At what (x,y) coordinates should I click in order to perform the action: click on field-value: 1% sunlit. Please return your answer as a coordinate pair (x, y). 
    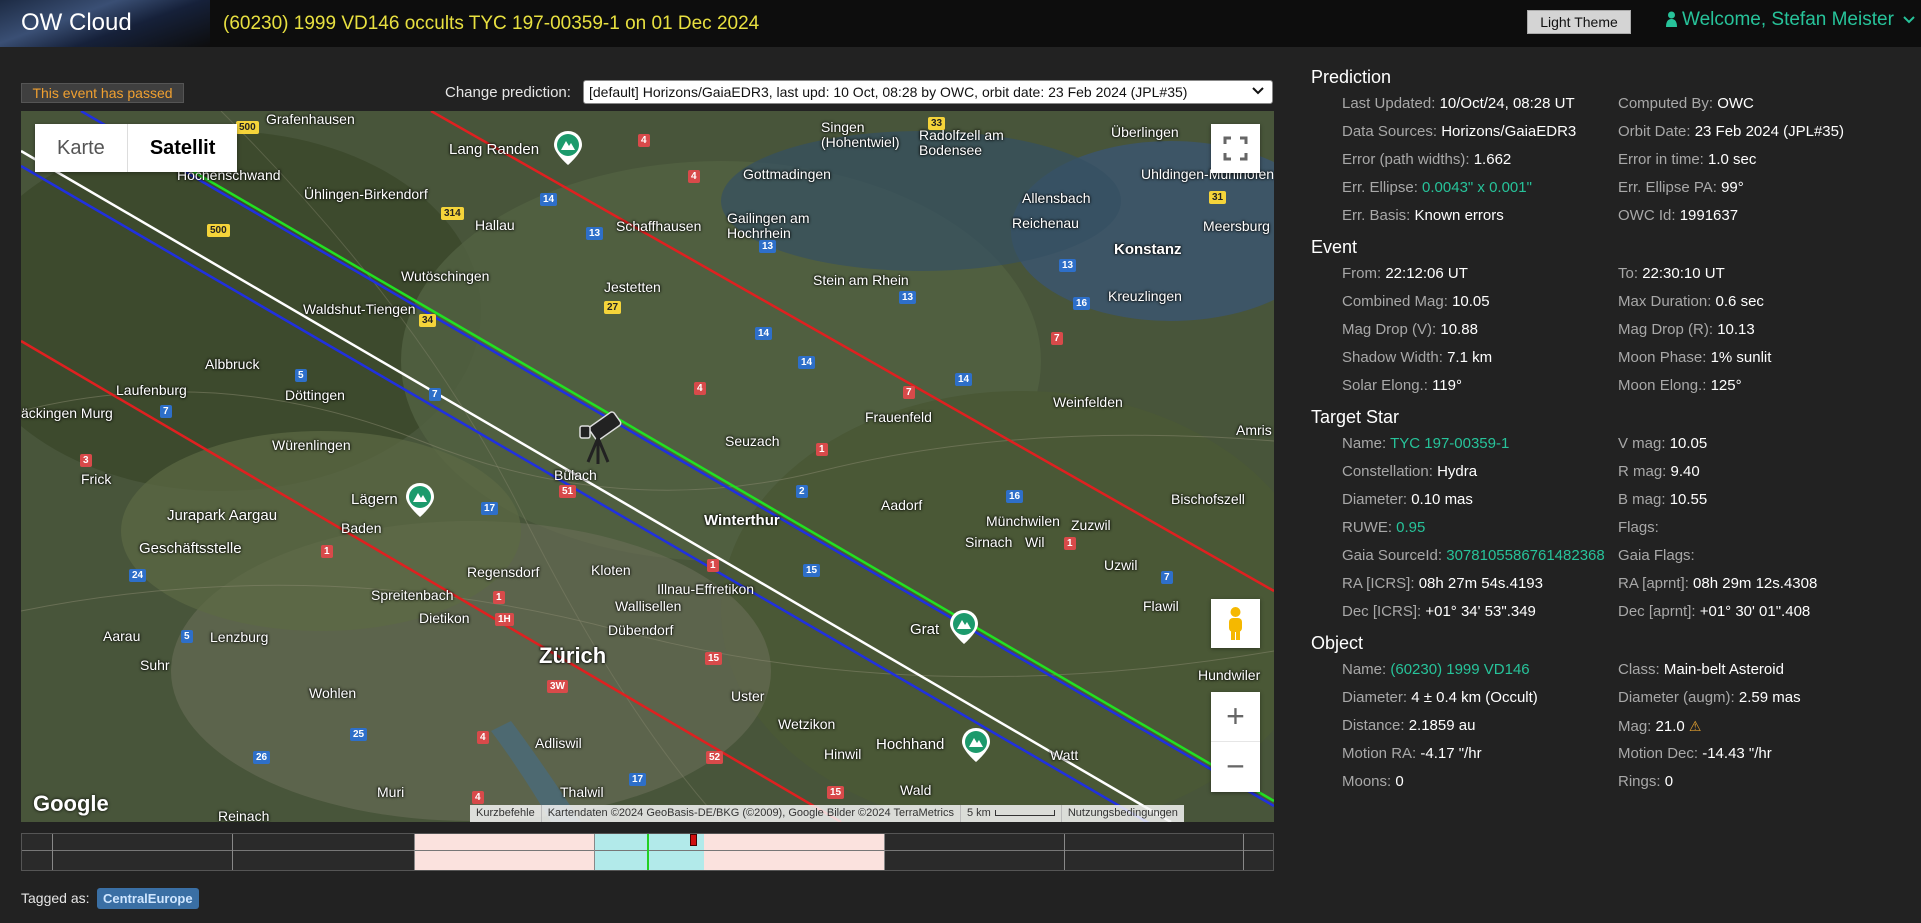
    Looking at the image, I should click on (1741, 357).